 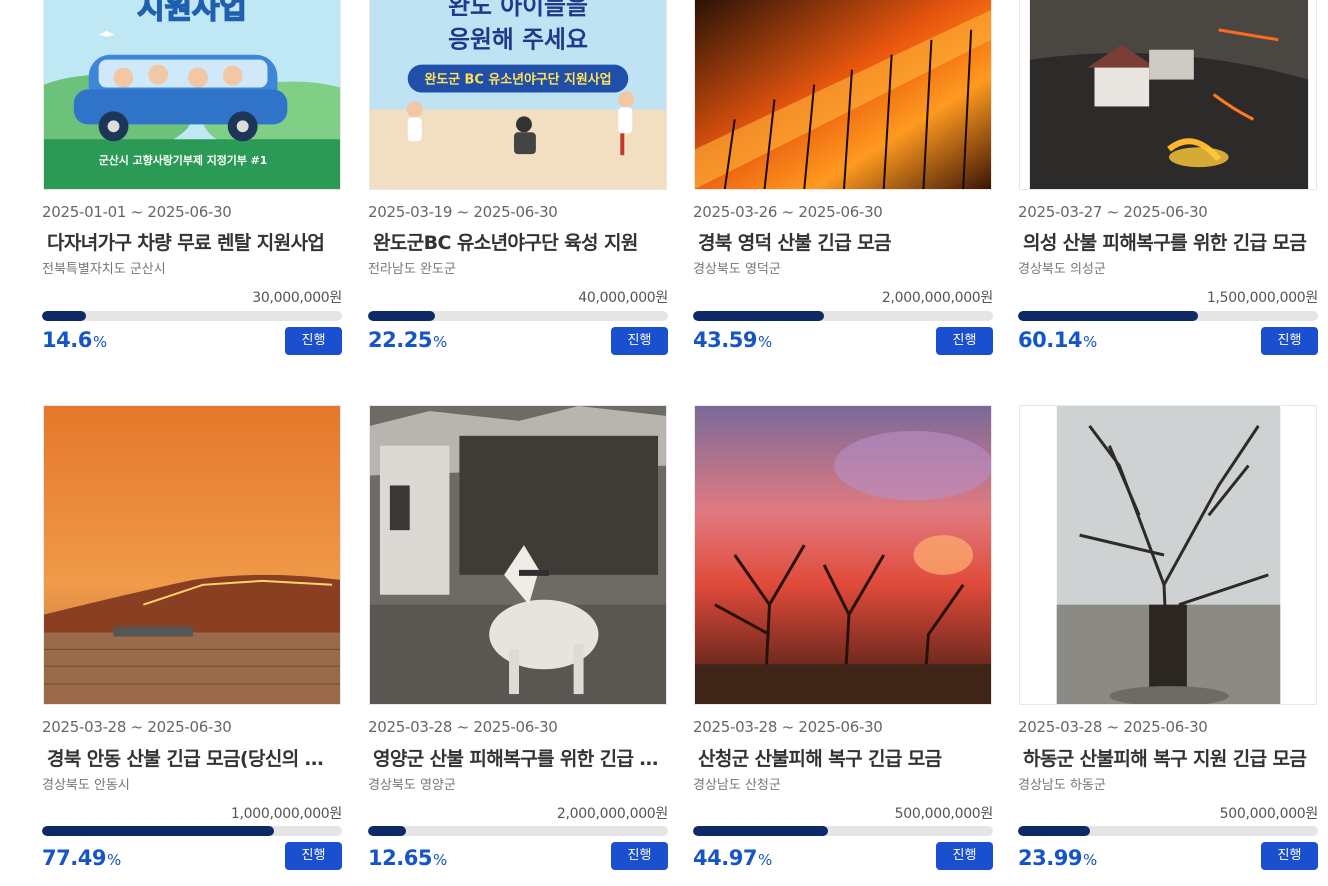 What do you see at coordinates (104, 269) in the screenshot?
I see `campaign-region: 전북특별자치도 군산시` at bounding box center [104, 269].